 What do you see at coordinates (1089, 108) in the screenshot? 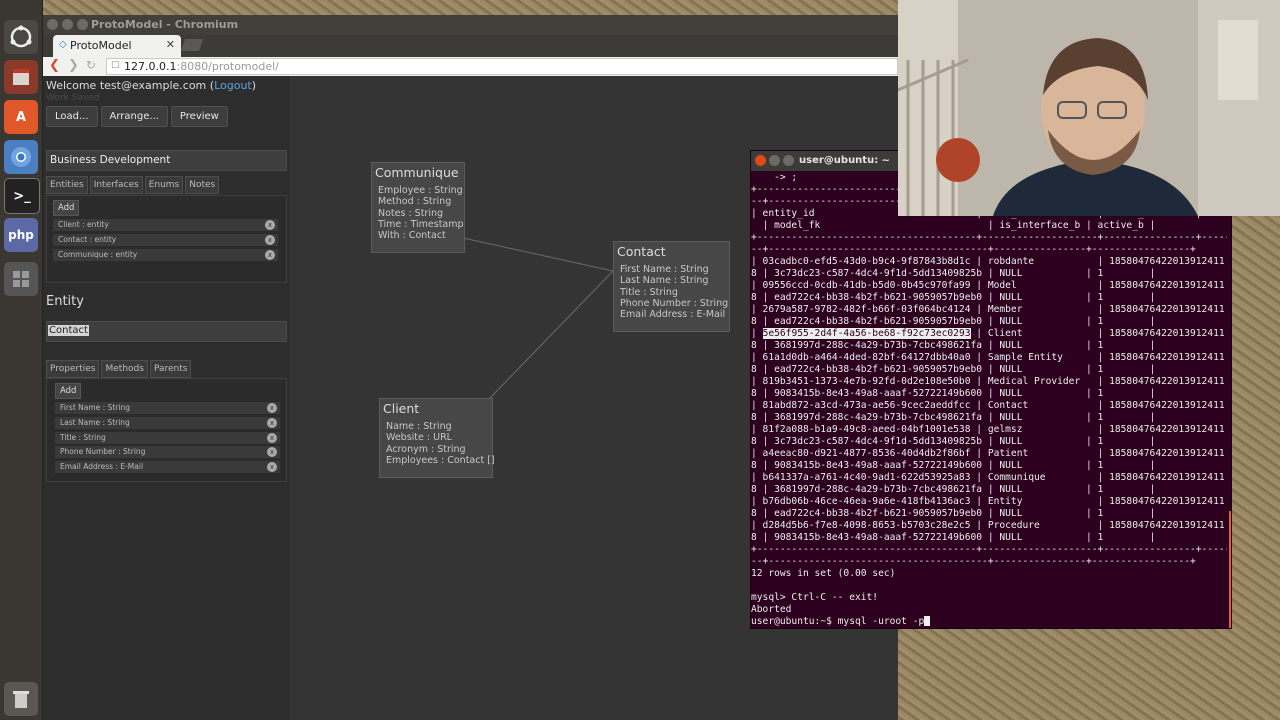
I see `webcam-image` at bounding box center [1089, 108].